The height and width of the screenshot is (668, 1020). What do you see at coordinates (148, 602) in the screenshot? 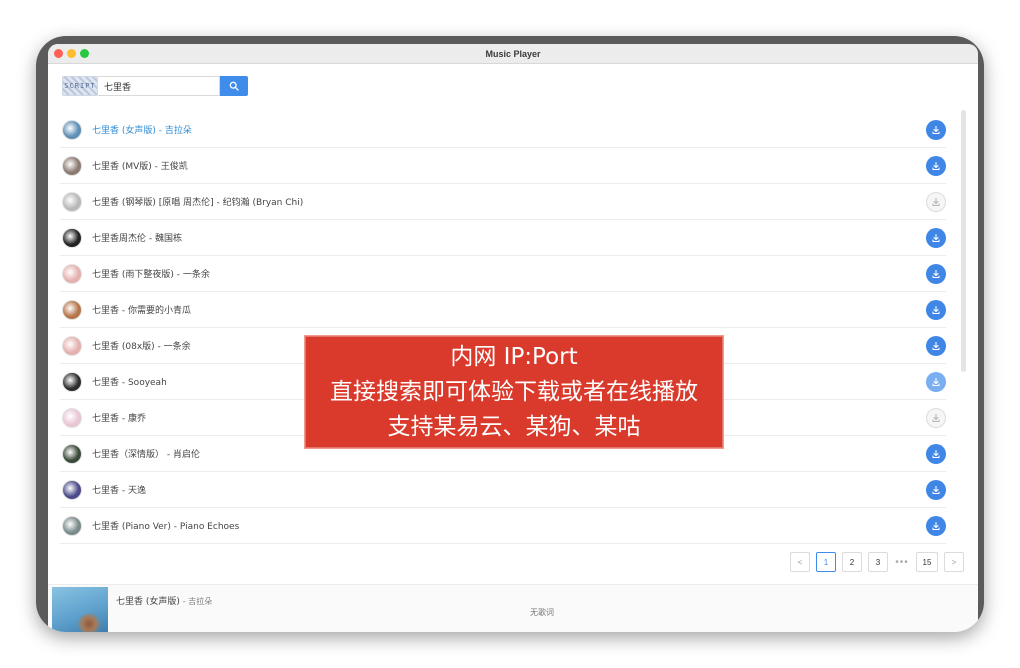
I see `now-playing-title: 七里香 (女声版)` at bounding box center [148, 602].